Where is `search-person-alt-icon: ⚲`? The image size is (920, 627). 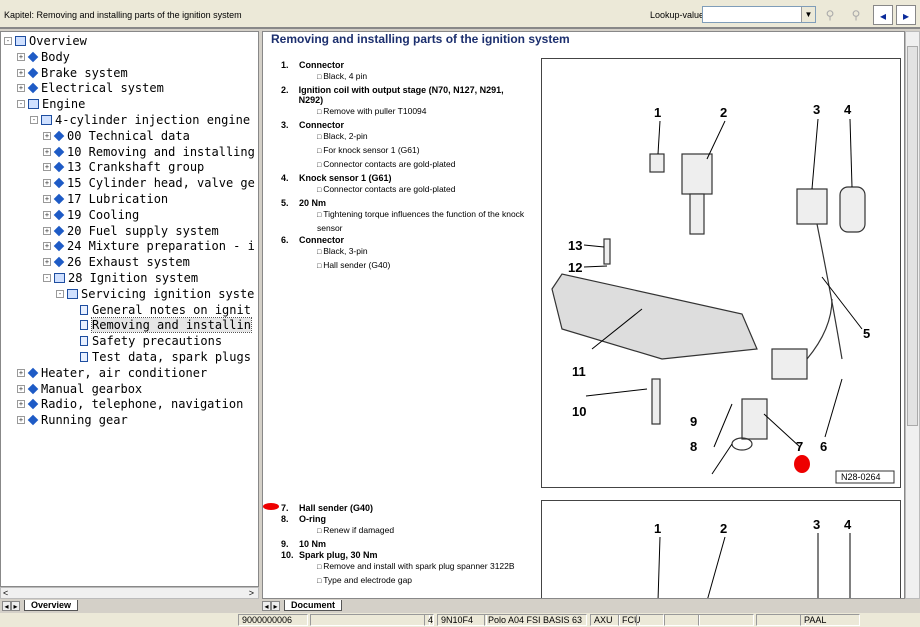 search-person-alt-icon: ⚲ is located at coordinates (856, 15).